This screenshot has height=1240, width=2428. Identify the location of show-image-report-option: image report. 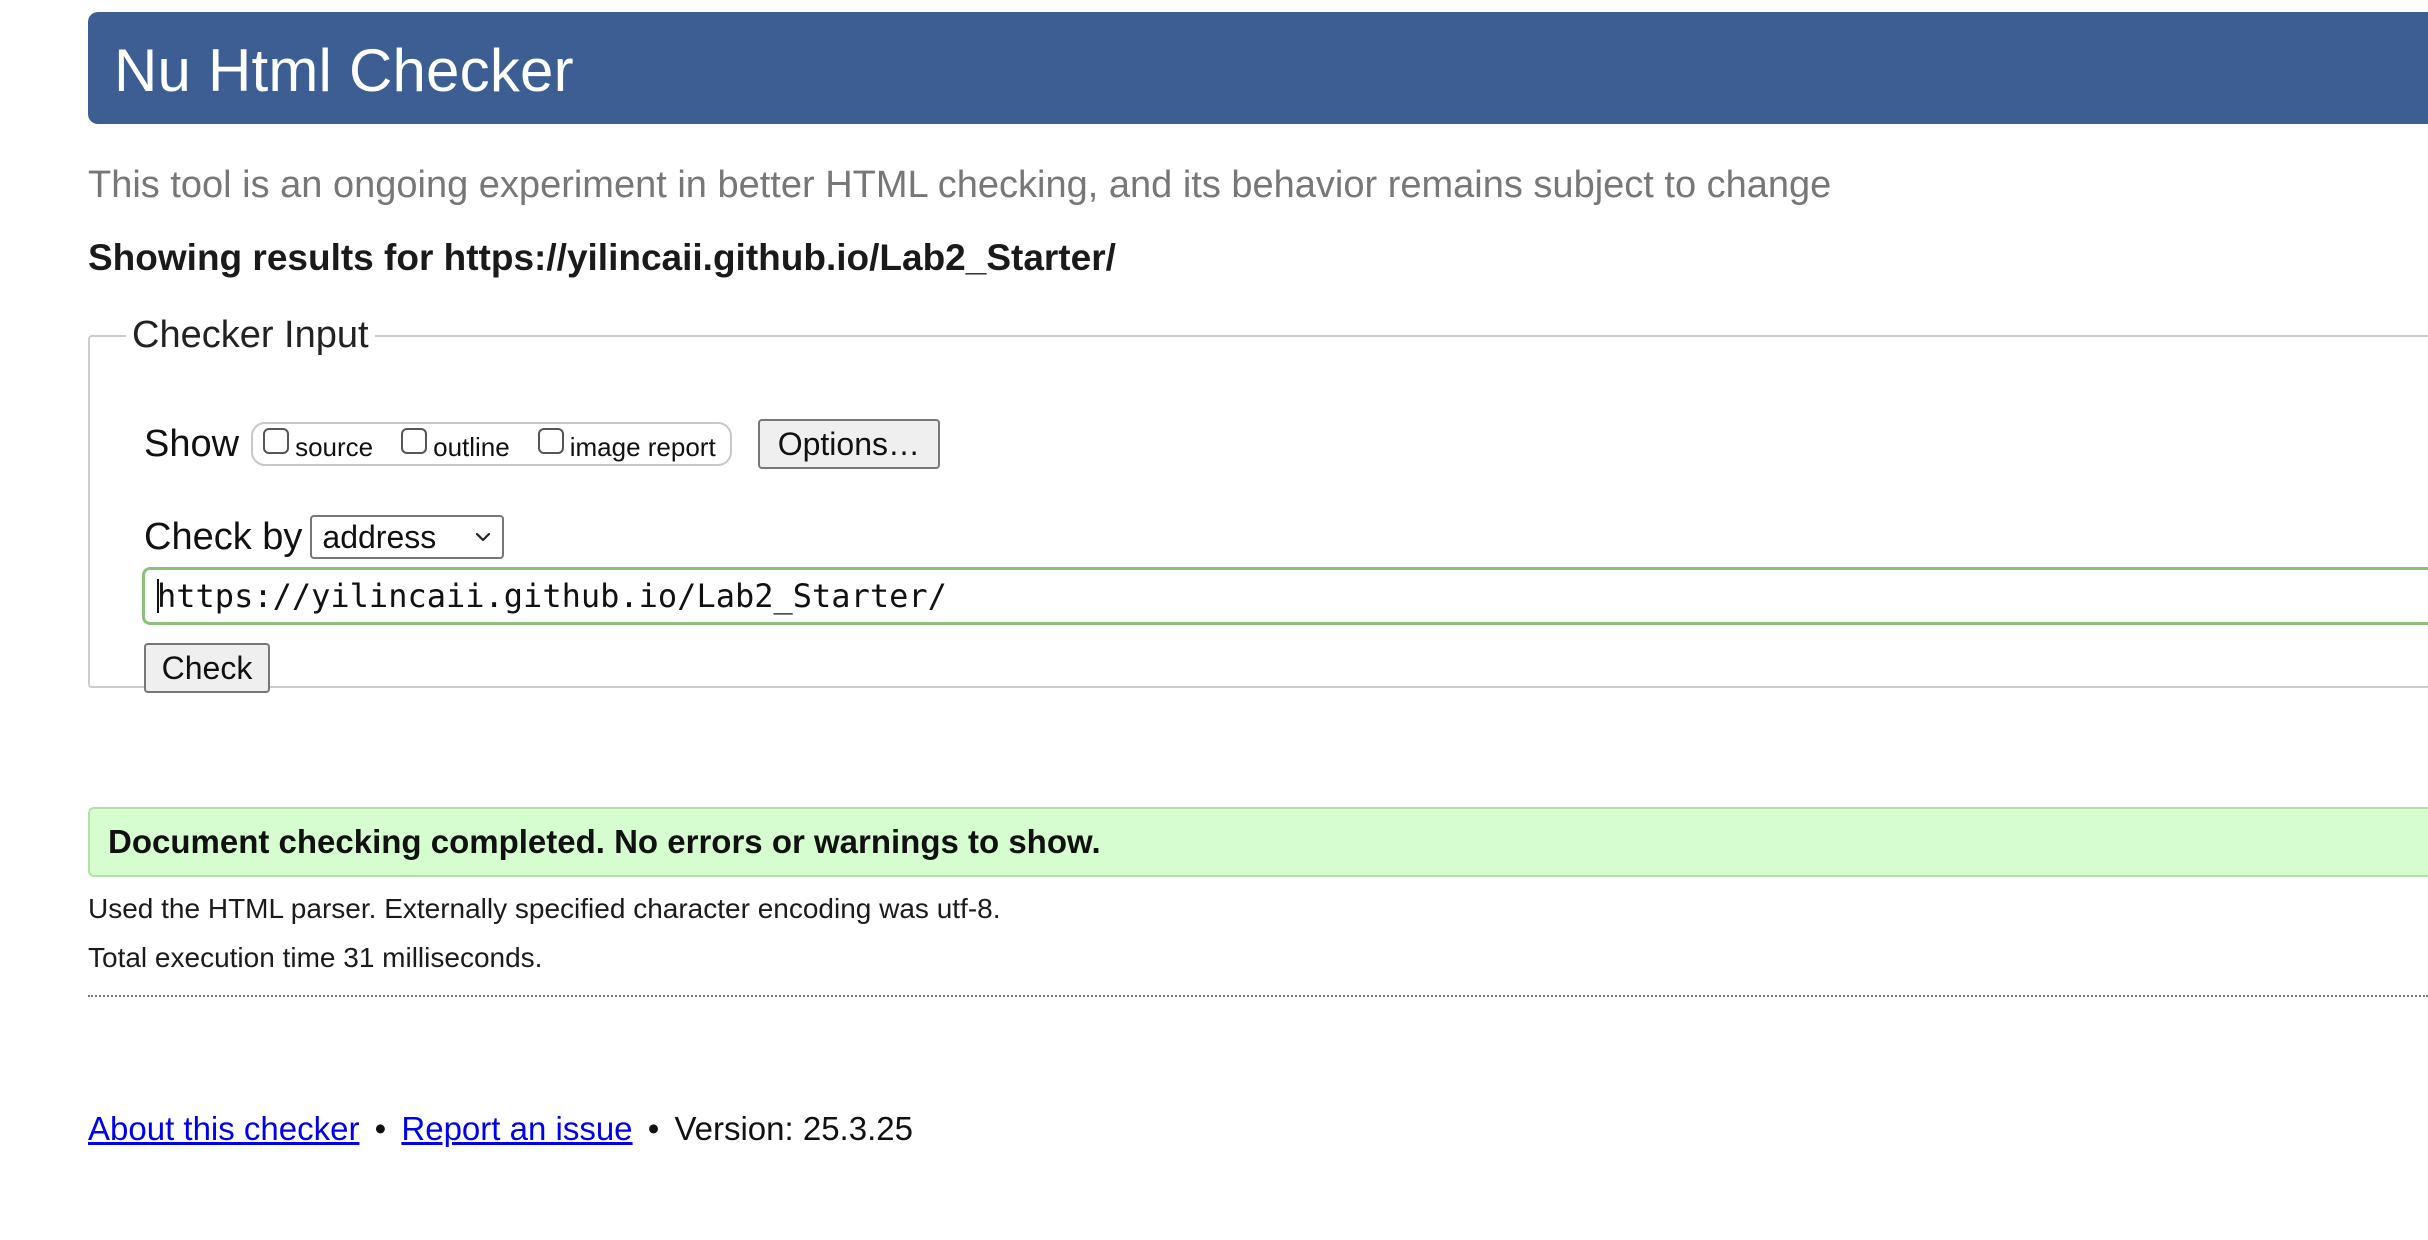
(626, 445).